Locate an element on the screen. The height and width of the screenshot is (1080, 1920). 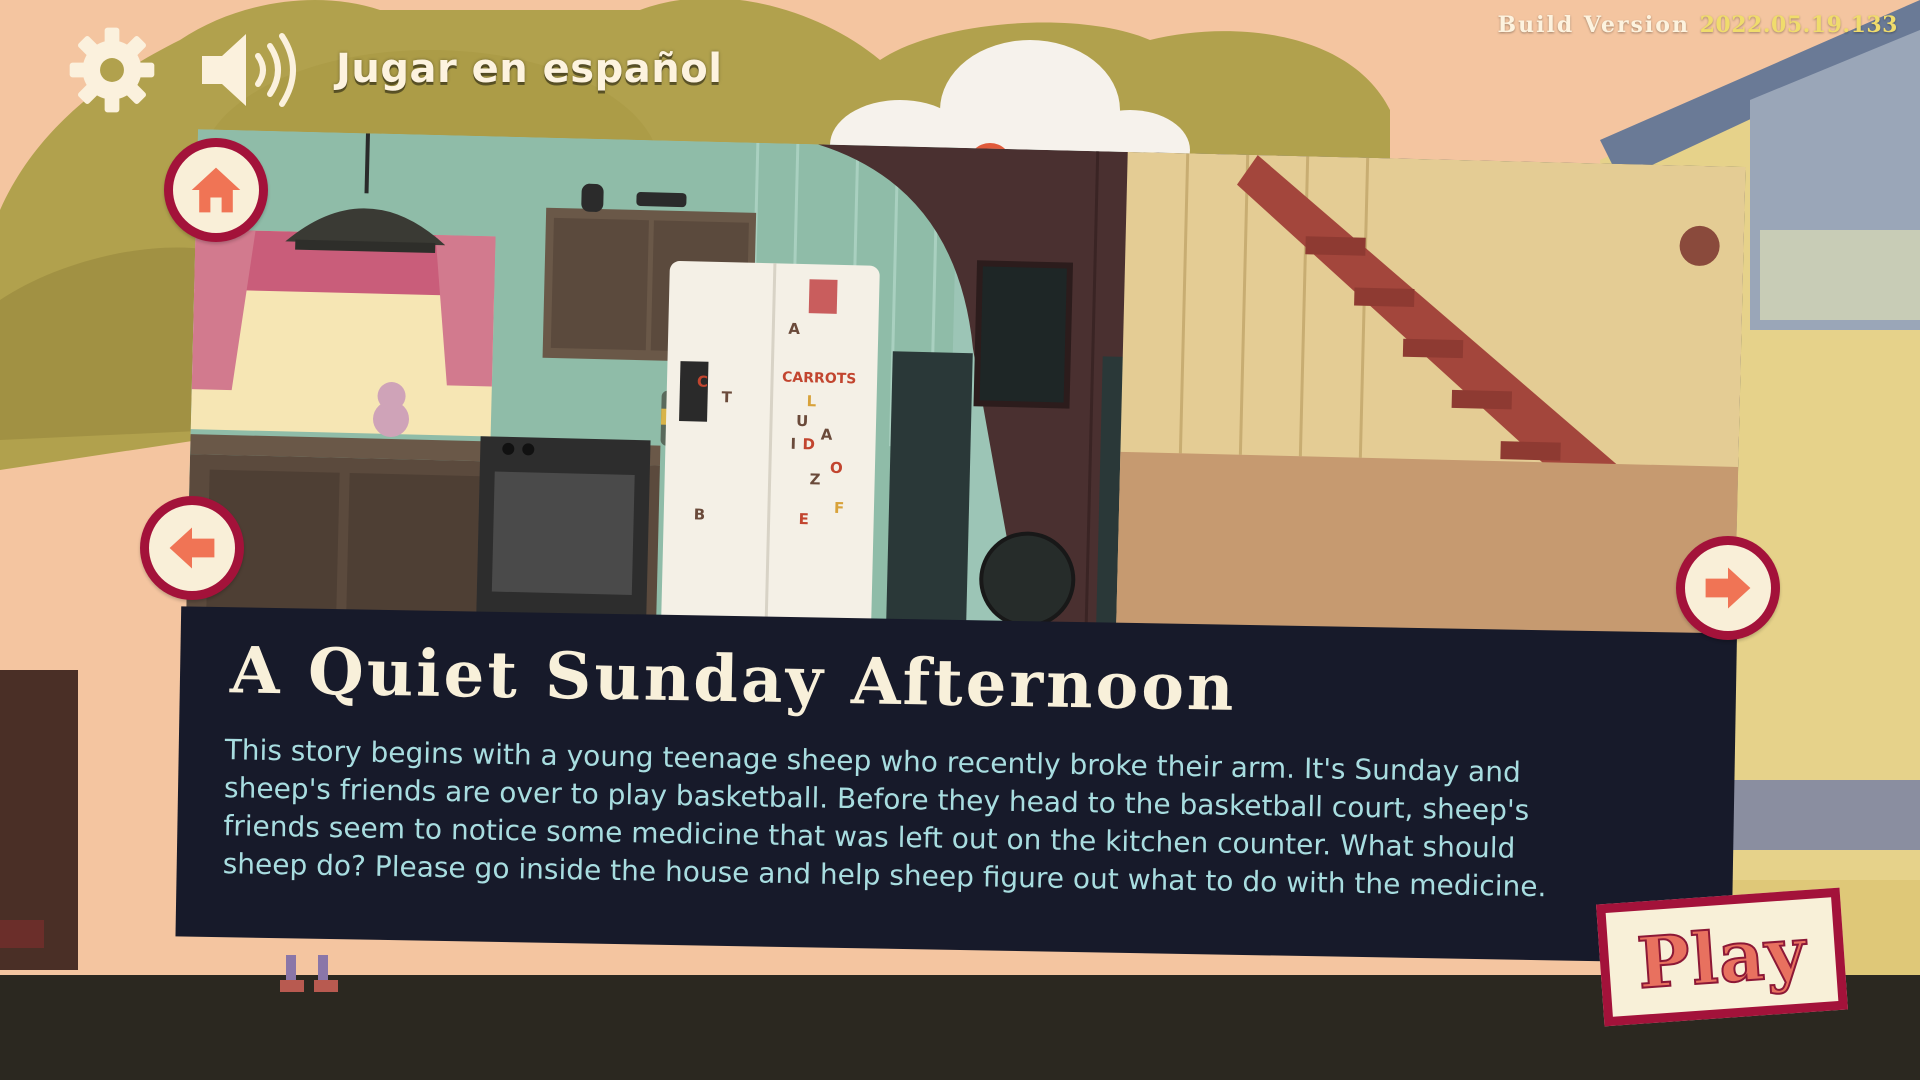
magnet-letter: F is located at coordinates (839, 508).